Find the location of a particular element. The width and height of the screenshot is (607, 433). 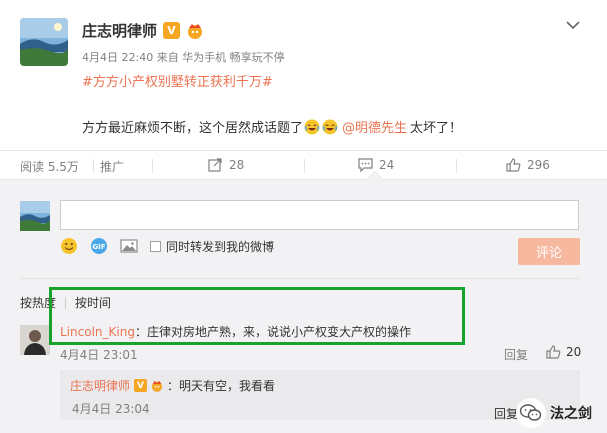

wechat-logo-icon is located at coordinates (531, 413).